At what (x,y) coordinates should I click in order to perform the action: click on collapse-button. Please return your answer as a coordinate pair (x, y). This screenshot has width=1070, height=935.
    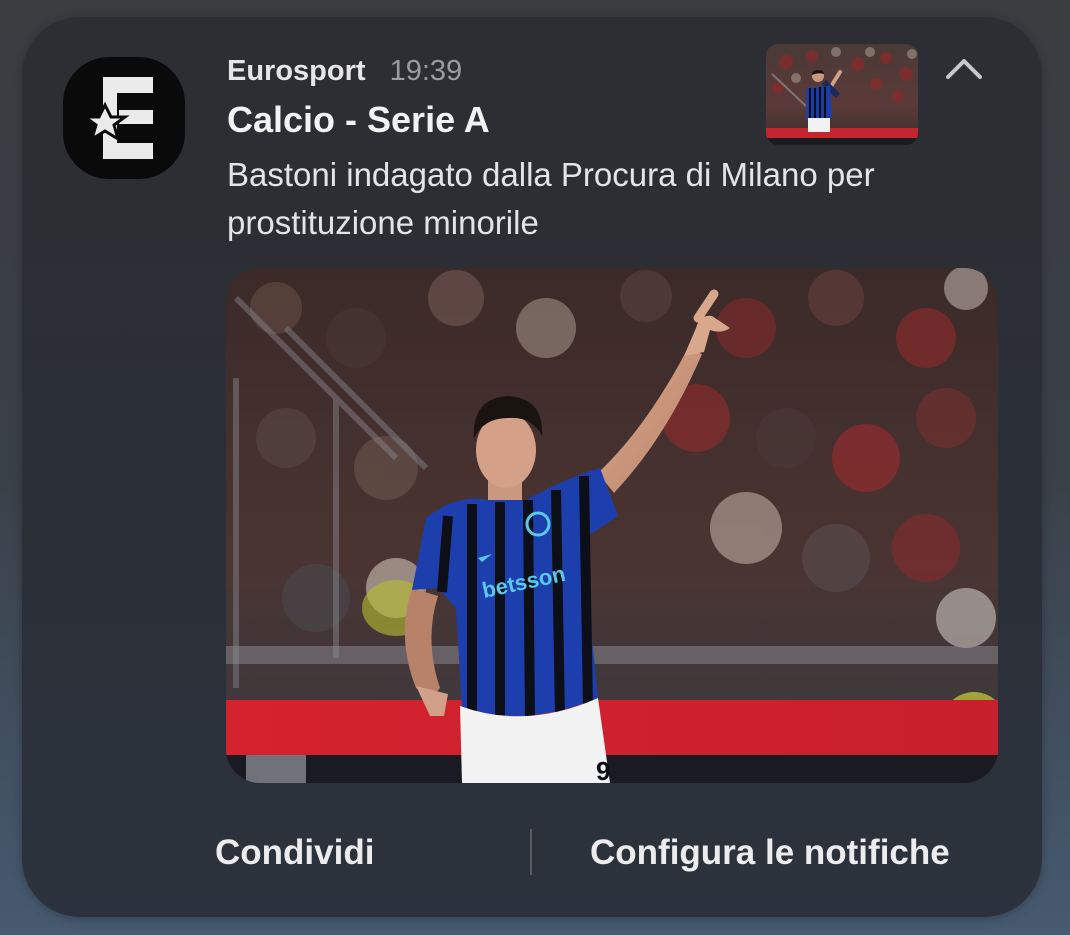
    Looking at the image, I should click on (964, 69).